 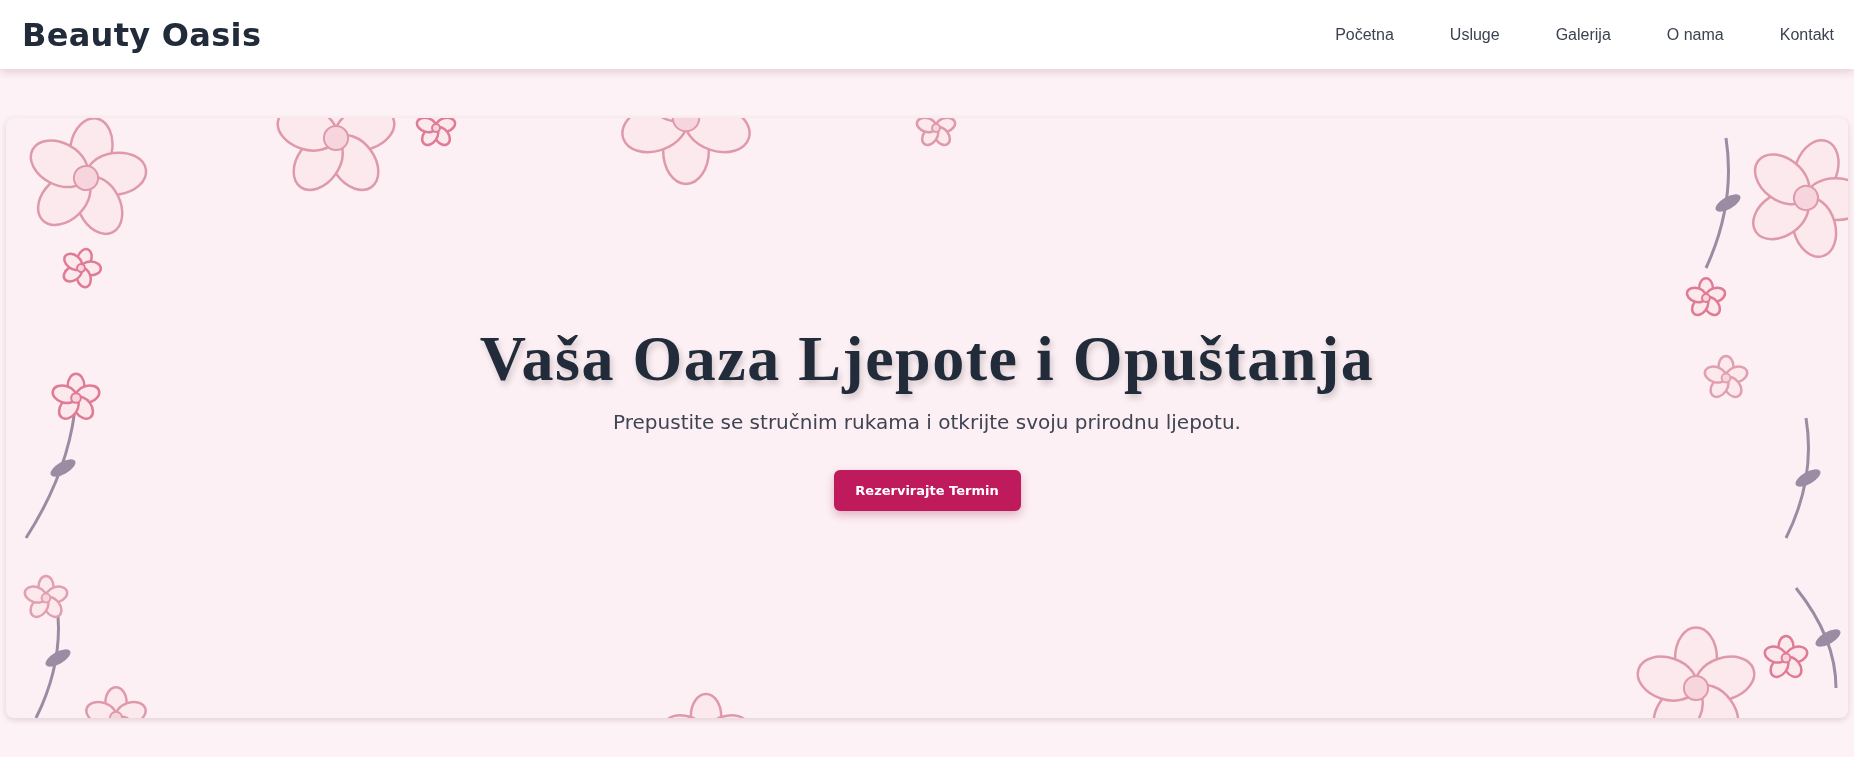 What do you see at coordinates (1364, 34) in the screenshot?
I see `nav-link: Početna` at bounding box center [1364, 34].